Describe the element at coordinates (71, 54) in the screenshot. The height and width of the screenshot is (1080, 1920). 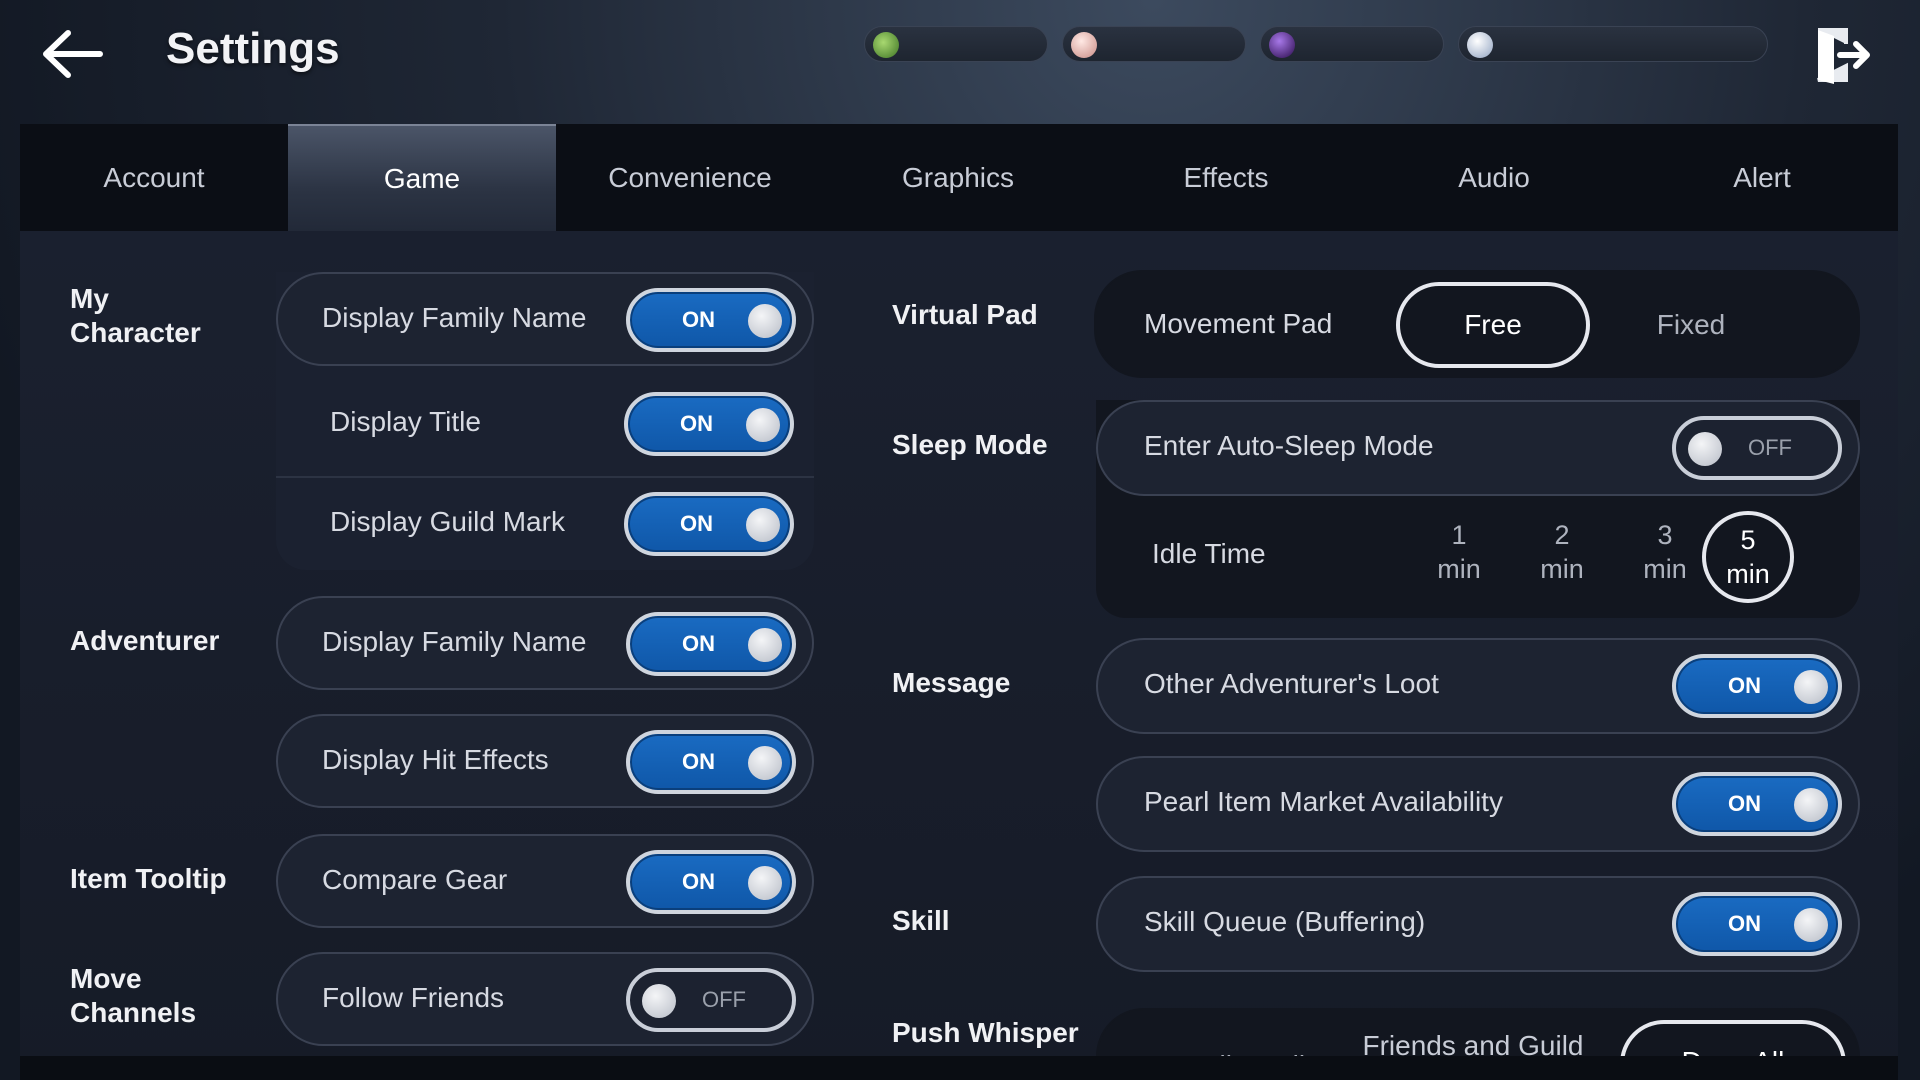
I see `back-button` at that location.